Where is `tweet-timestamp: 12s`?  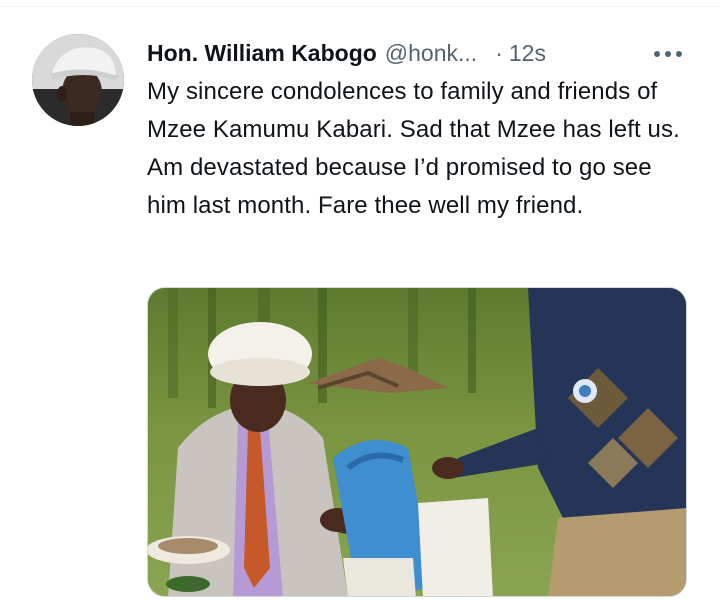
tweet-timestamp: 12s is located at coordinates (527, 53).